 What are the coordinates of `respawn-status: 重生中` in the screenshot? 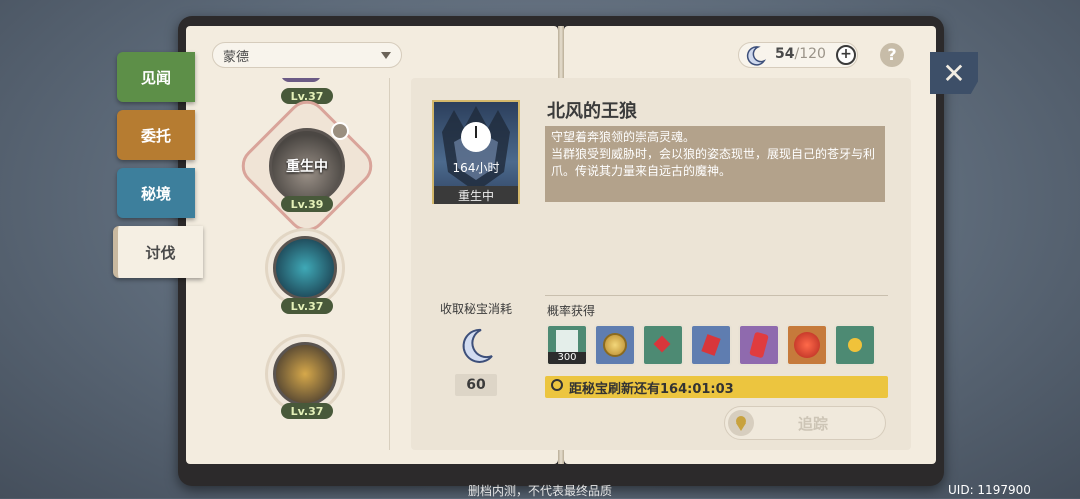 It's located at (307, 167).